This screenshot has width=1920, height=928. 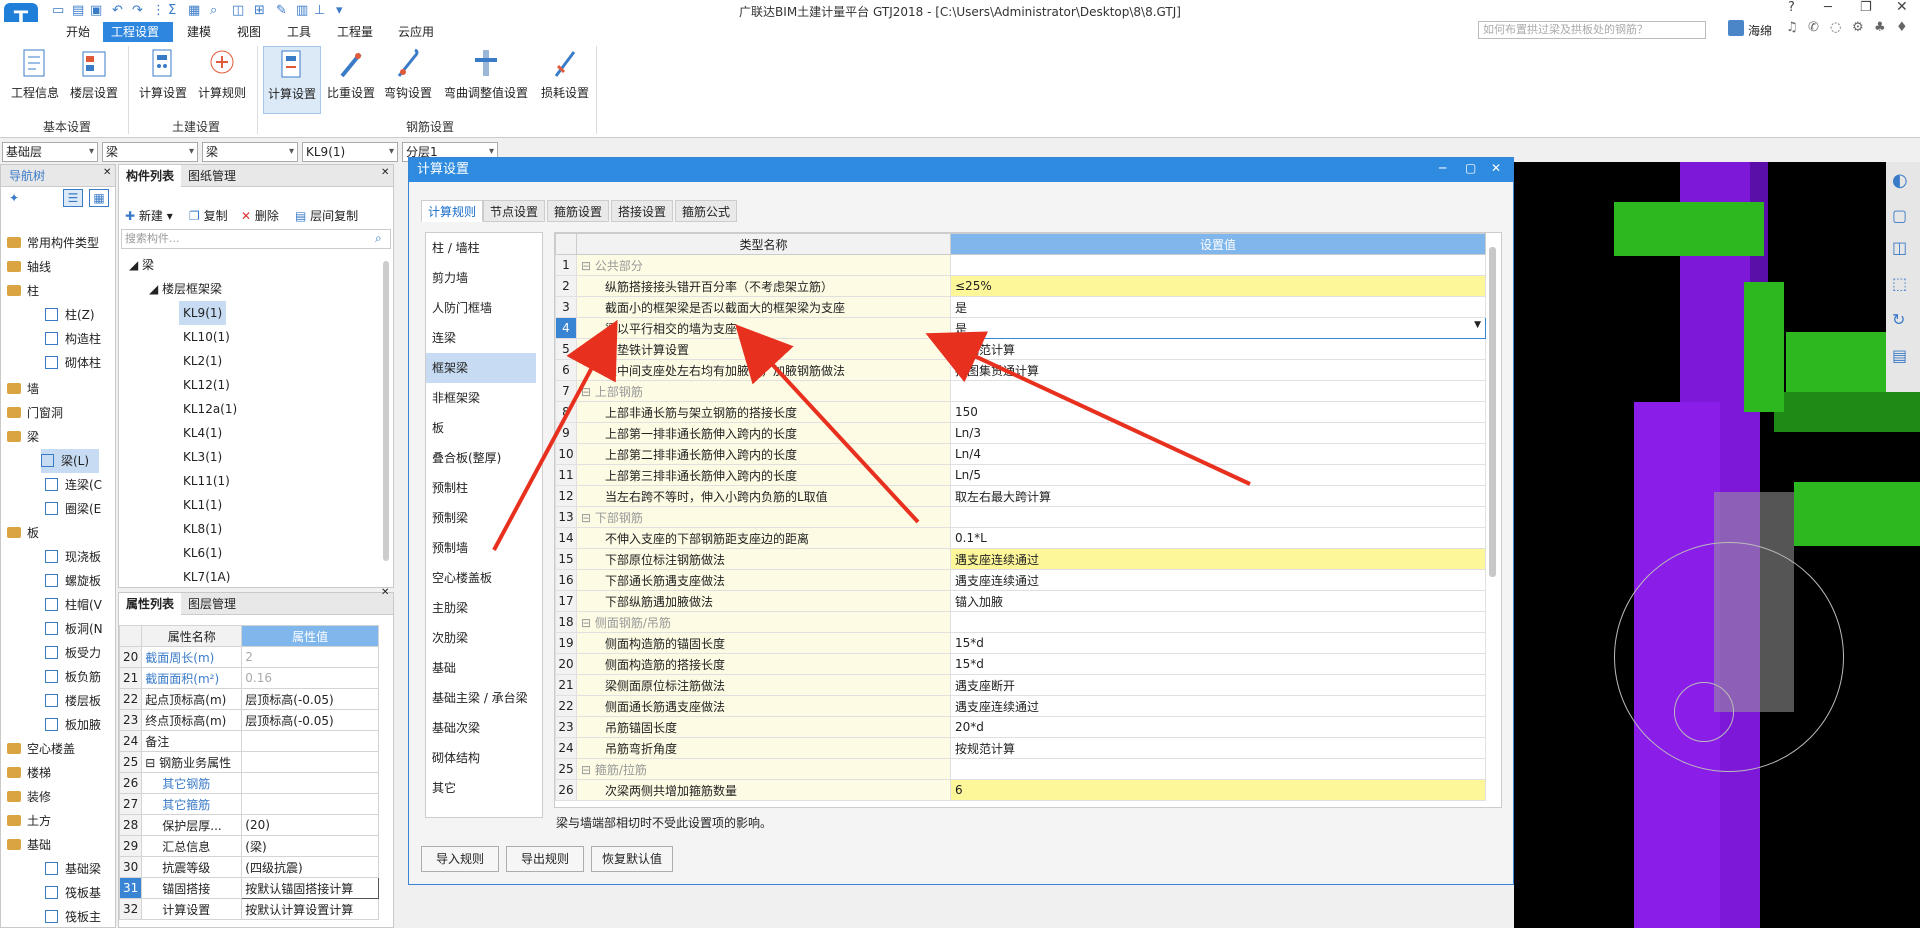 What do you see at coordinates (248, 804) in the screenshot?
I see `prop-row: 27 其它箍筋` at bounding box center [248, 804].